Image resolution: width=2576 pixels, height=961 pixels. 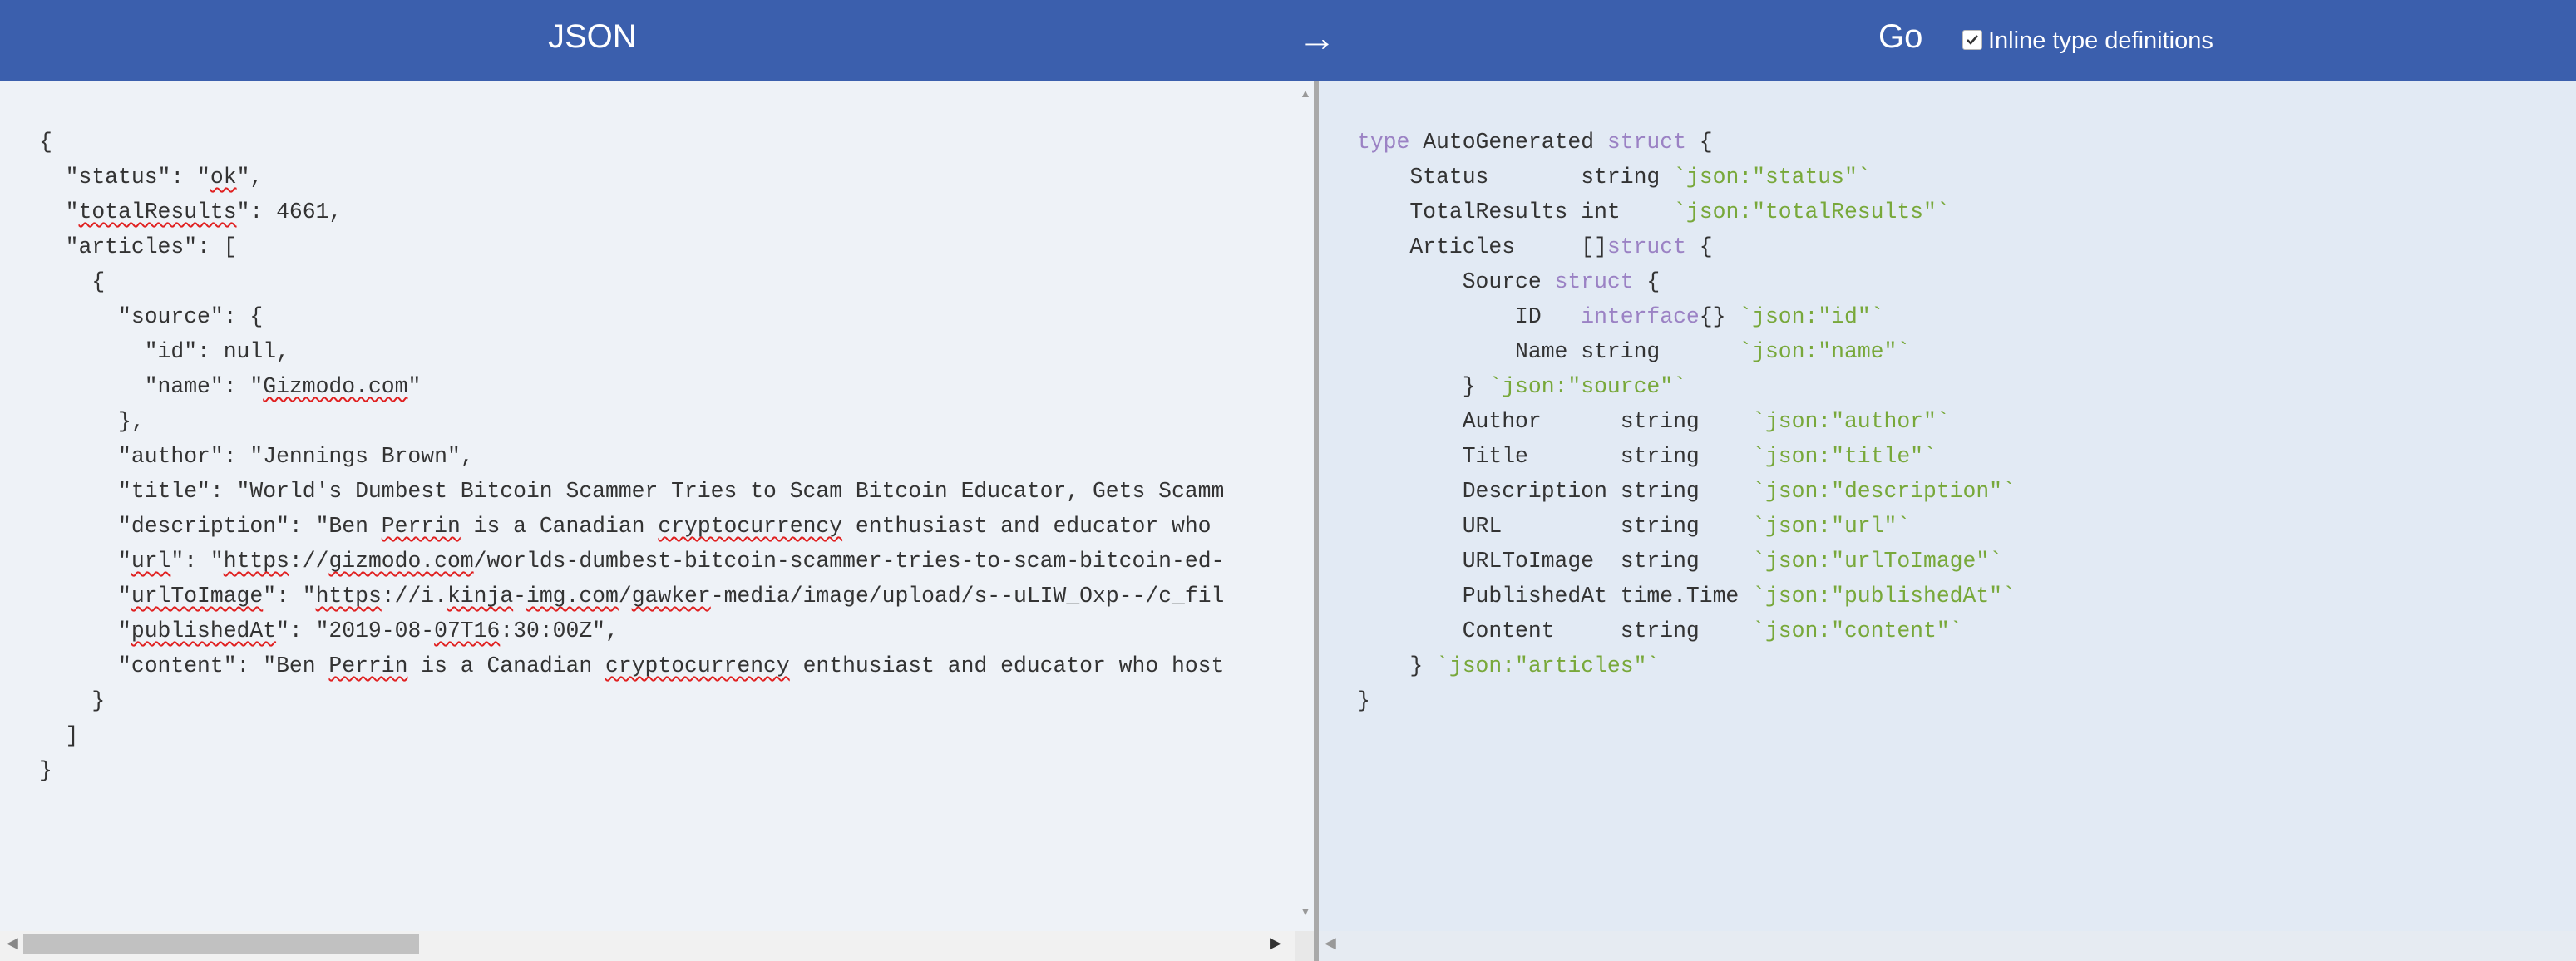 I want to click on json-line: "totalResults": 4661,, so click(x=191, y=212).